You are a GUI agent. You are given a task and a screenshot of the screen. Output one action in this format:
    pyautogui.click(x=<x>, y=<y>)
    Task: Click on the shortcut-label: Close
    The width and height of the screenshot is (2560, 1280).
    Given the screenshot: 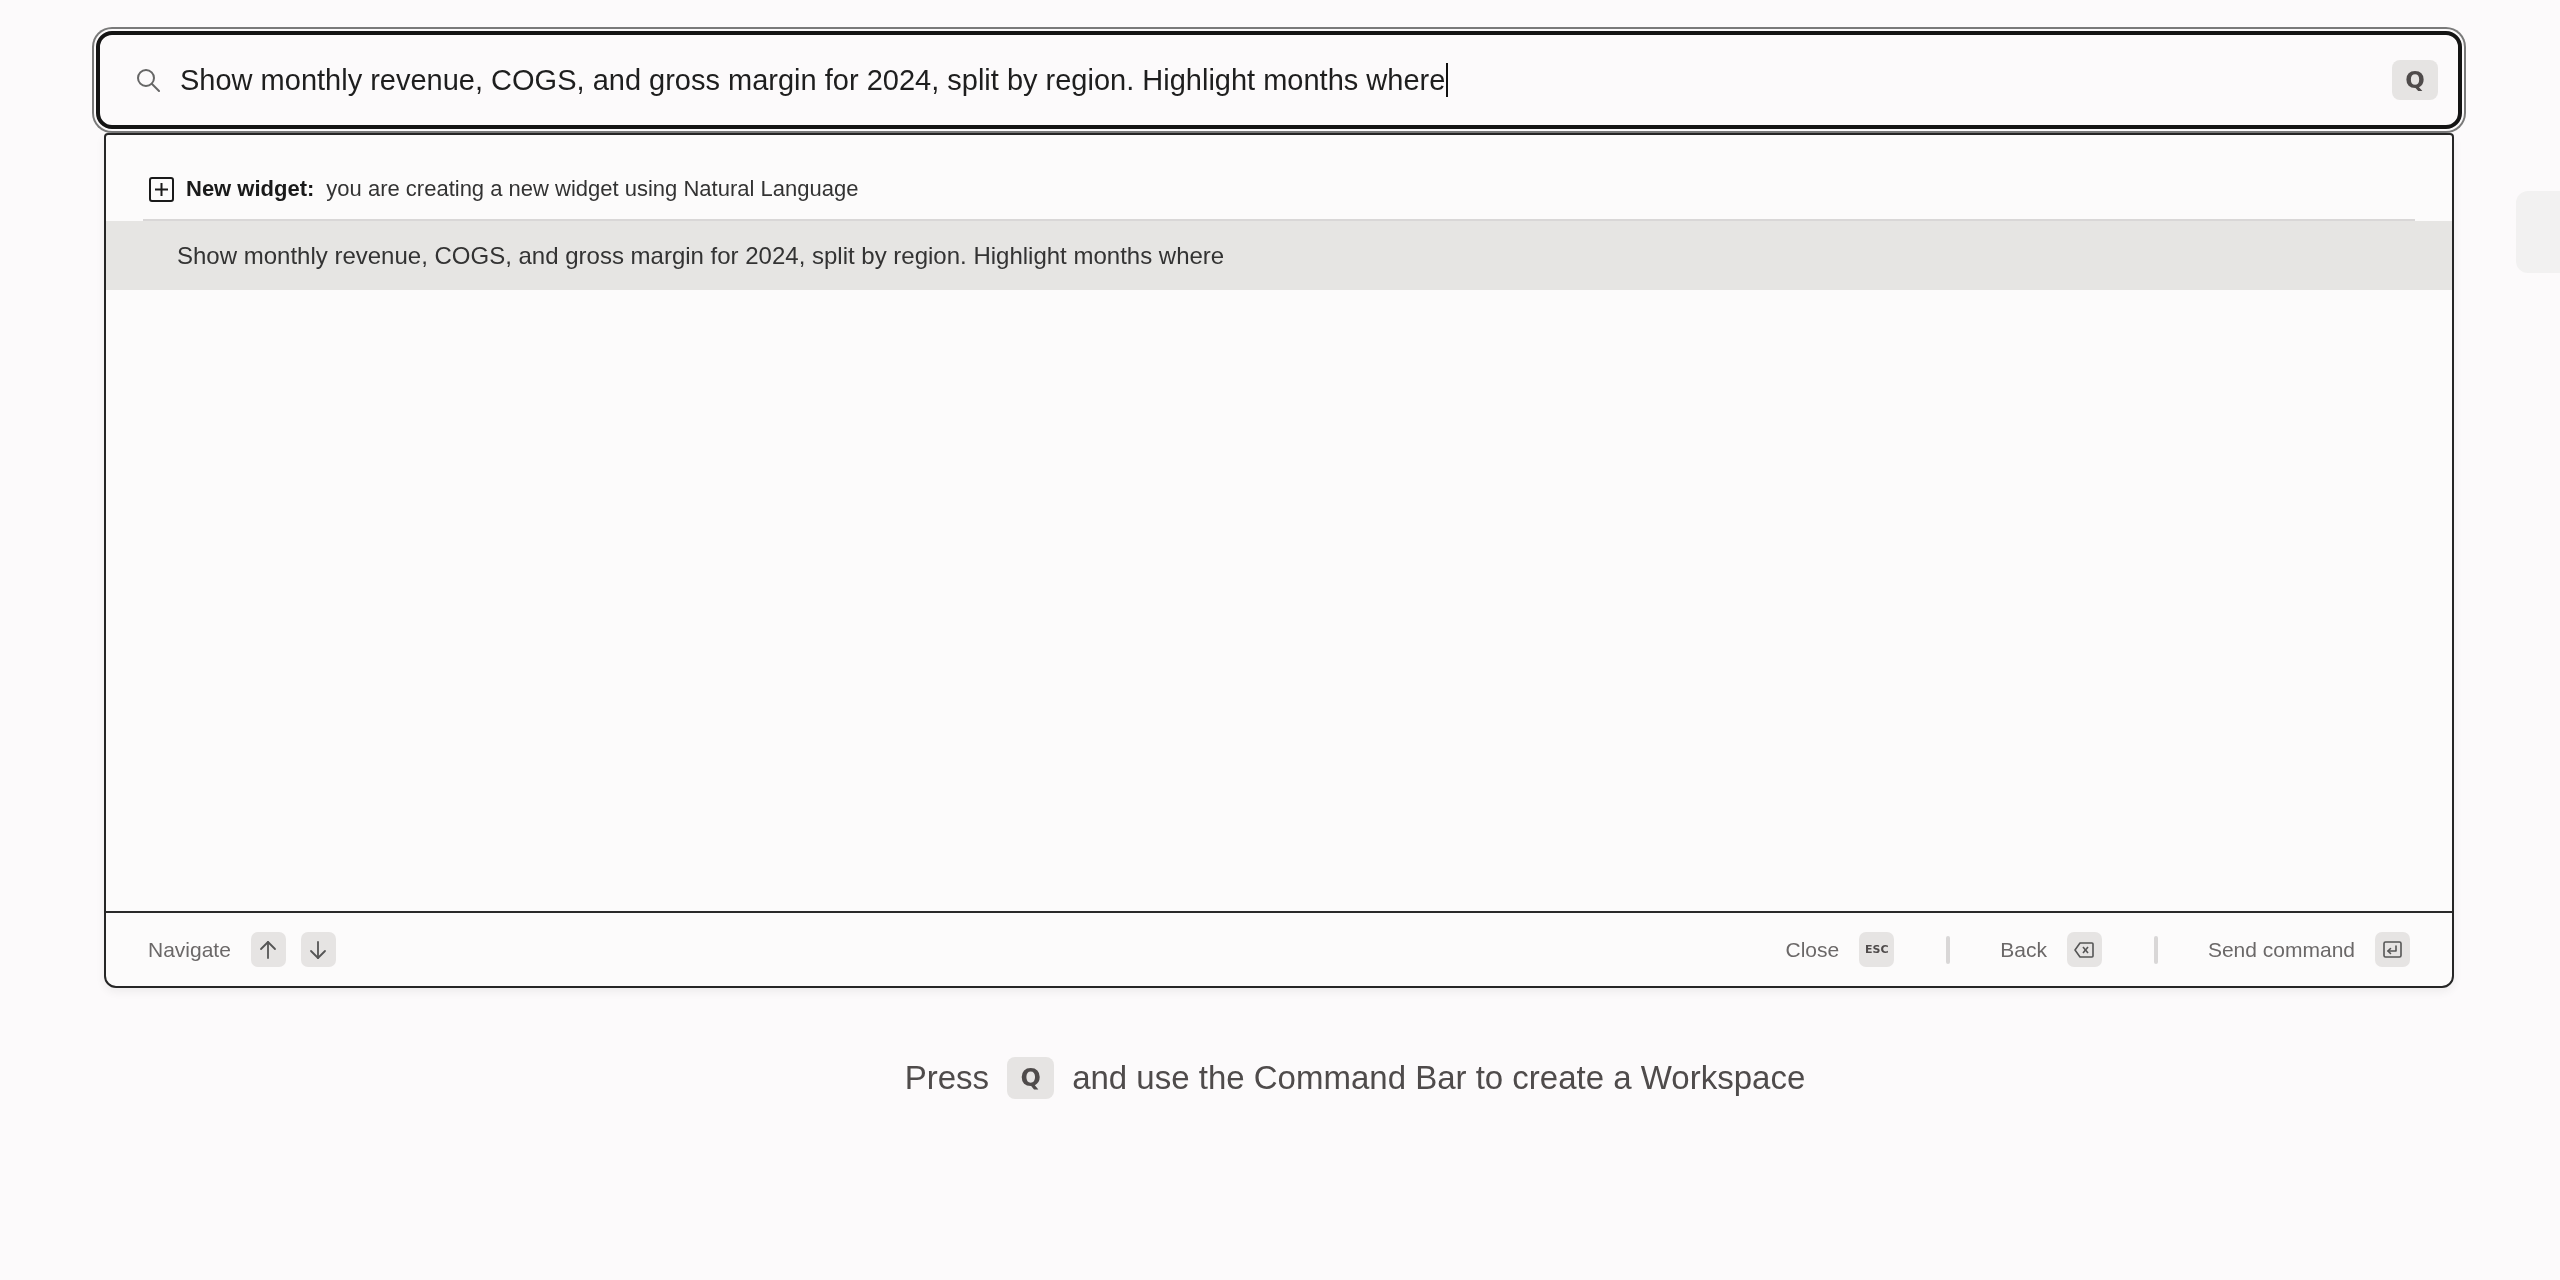 What is the action you would take?
    pyautogui.click(x=1812, y=949)
    